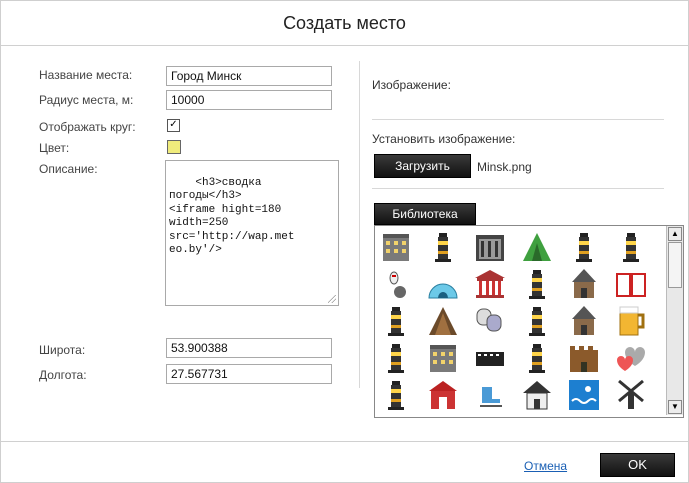 Image resolution: width=689 pixels, height=483 pixels. Describe the element at coordinates (443, 284) in the screenshot. I see `igloo-icon` at that location.